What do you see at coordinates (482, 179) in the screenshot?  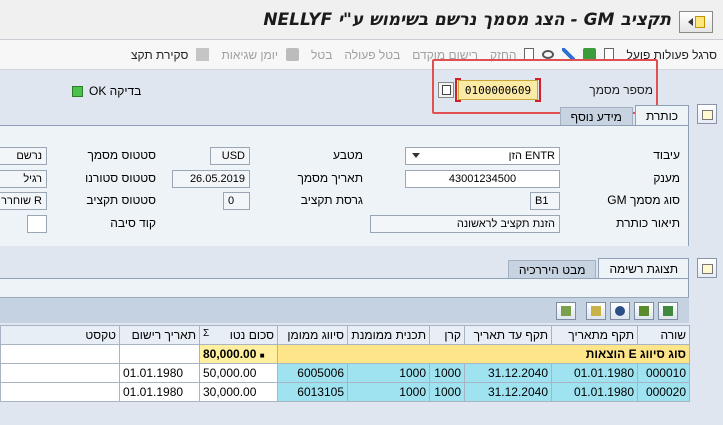 I see `grantor-field: 43001234500` at bounding box center [482, 179].